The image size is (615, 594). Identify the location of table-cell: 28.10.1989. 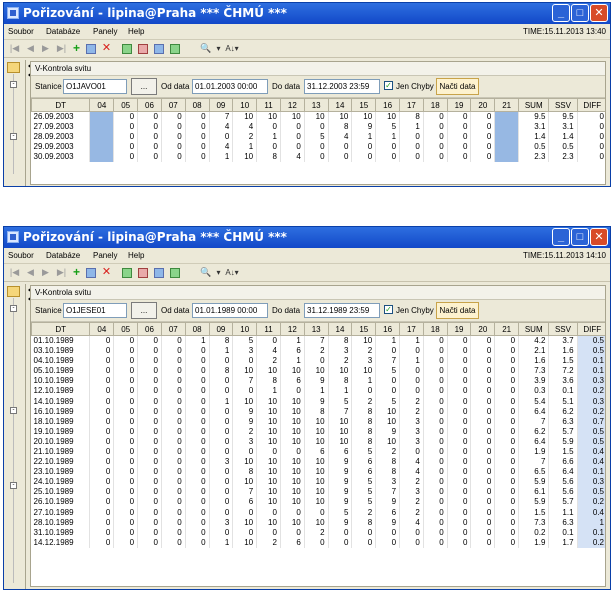
(61, 522).